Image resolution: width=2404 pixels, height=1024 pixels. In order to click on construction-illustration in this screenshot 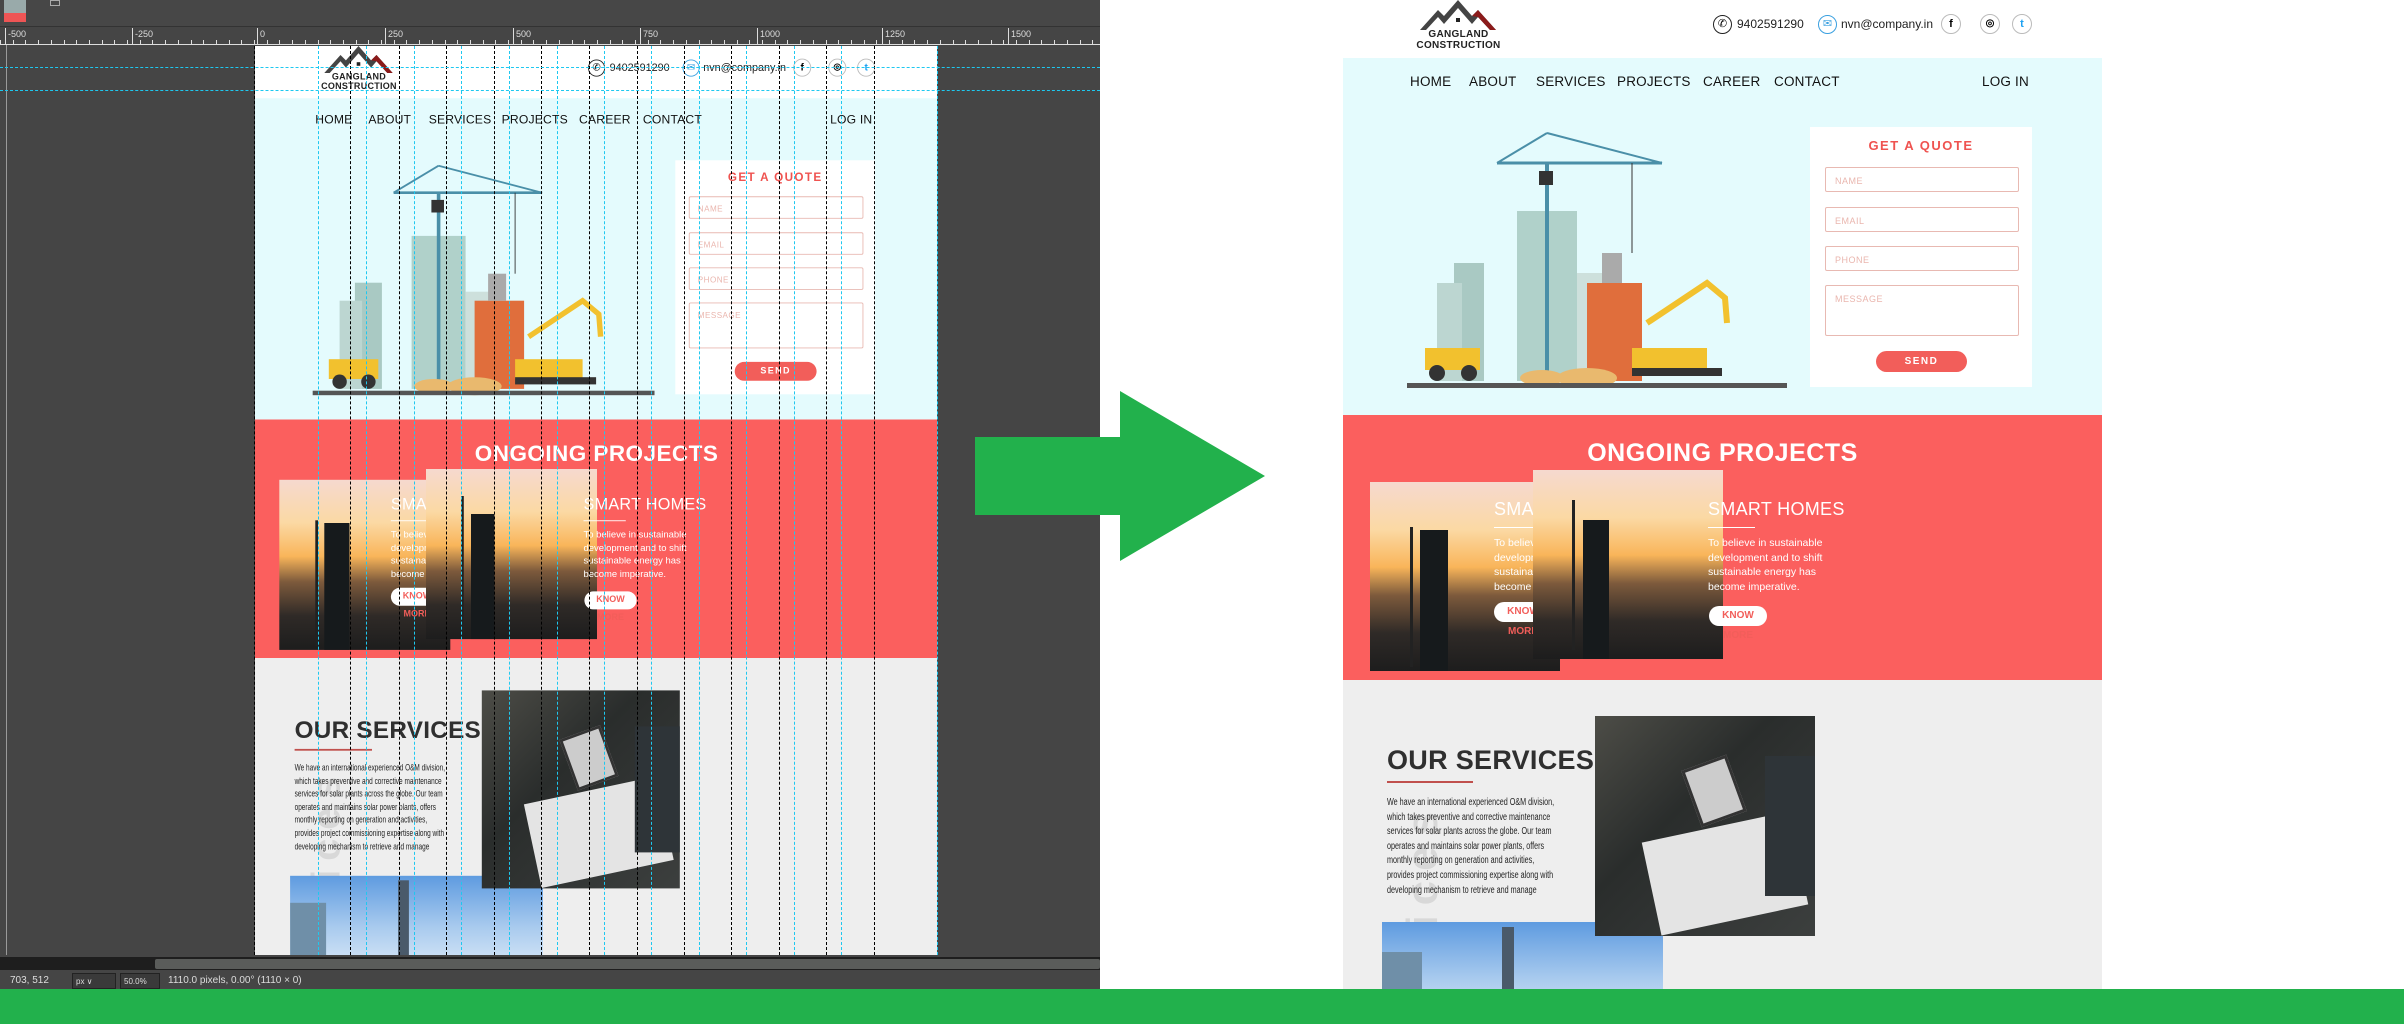, I will do `click(1597, 260)`.